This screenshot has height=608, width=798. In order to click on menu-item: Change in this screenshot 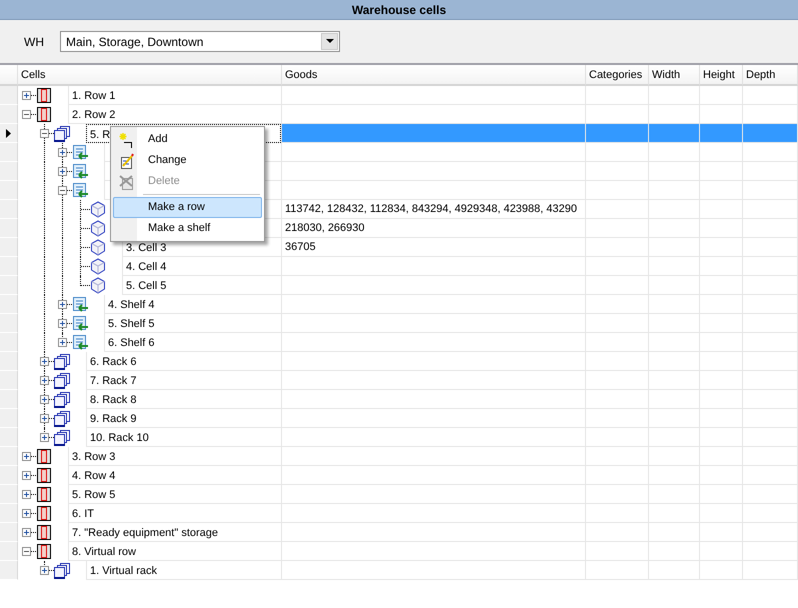, I will do `click(187, 160)`.